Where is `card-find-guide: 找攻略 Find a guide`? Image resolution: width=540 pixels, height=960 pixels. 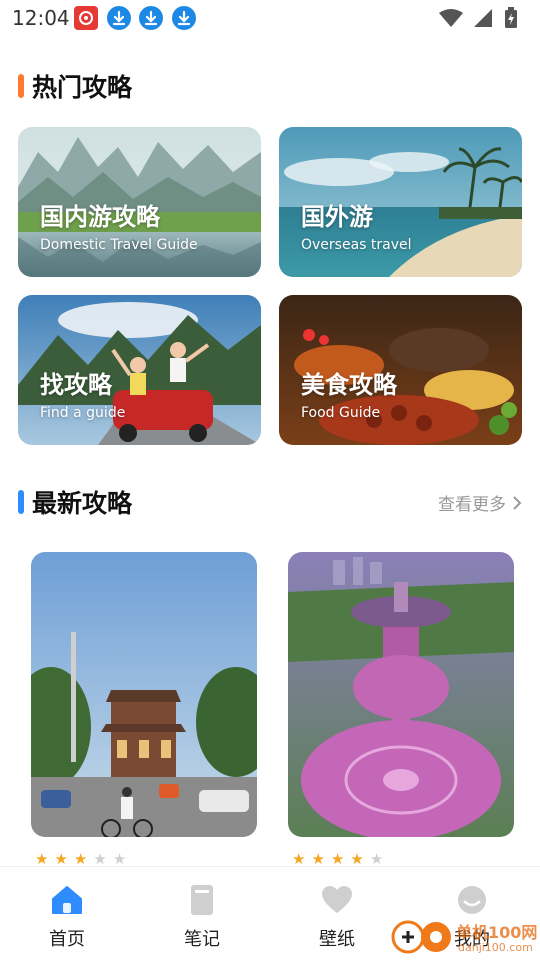 card-find-guide: 找攻略 Find a guide is located at coordinates (139, 370).